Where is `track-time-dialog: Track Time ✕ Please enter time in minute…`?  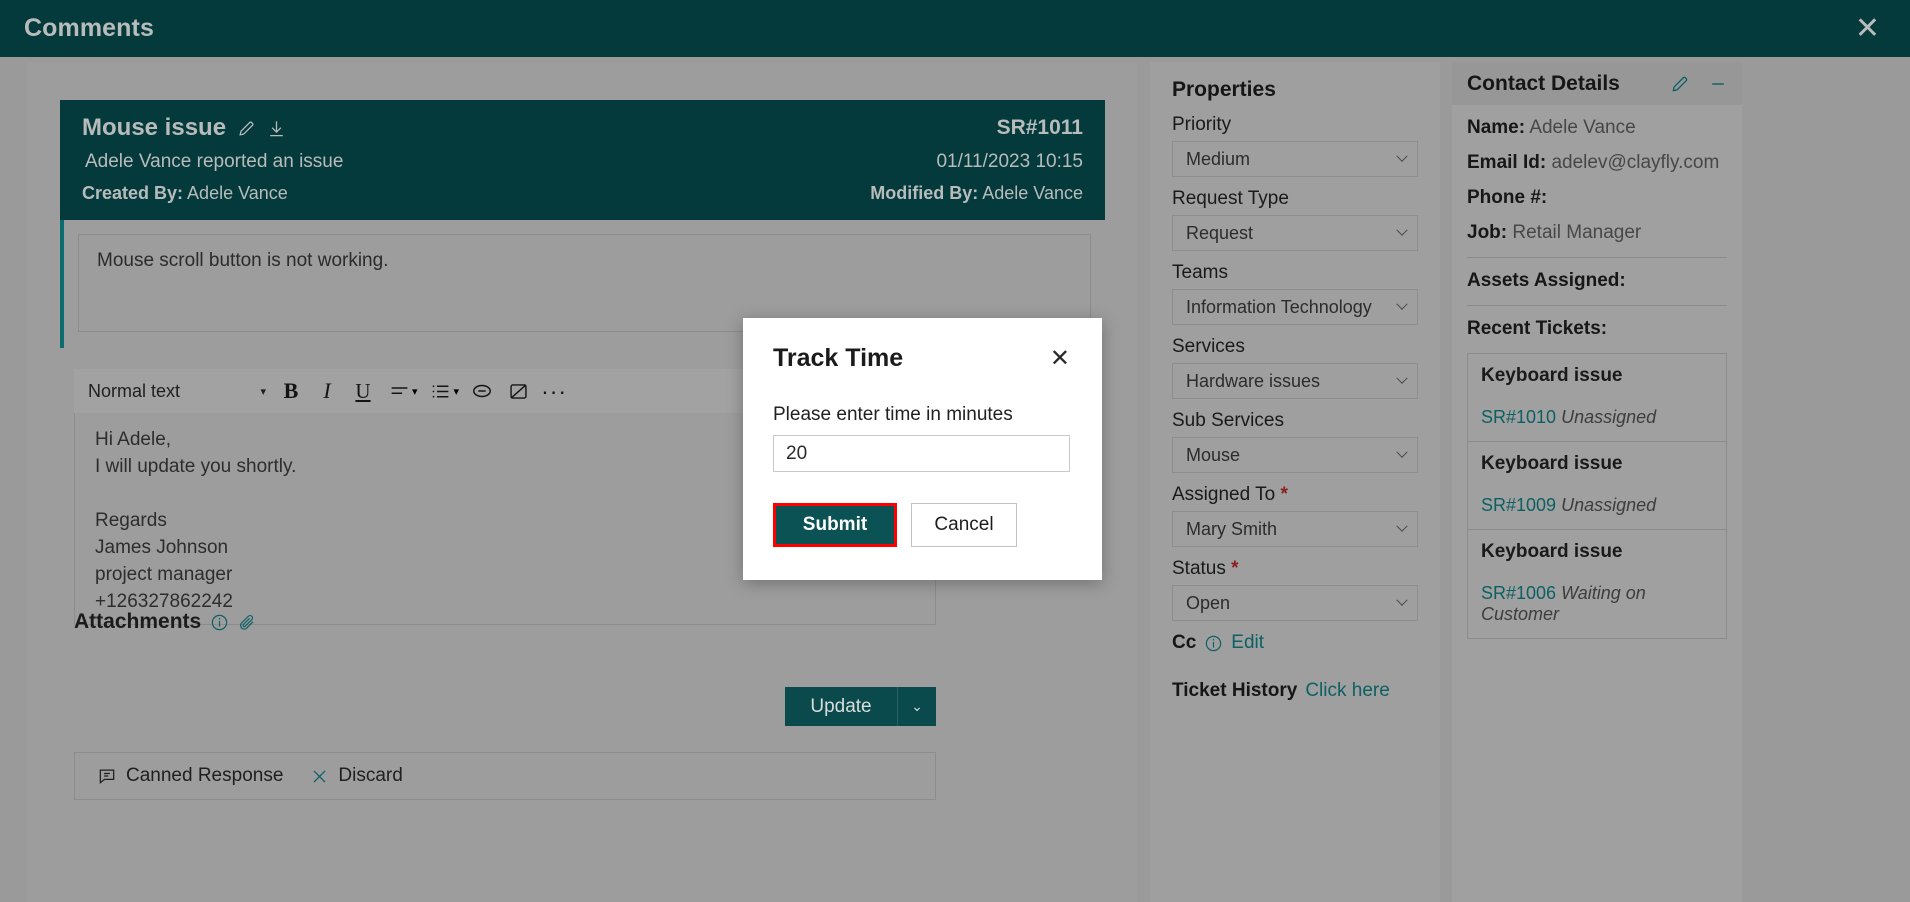 track-time-dialog: Track Time ✕ Please enter time in minute… is located at coordinates (922, 449).